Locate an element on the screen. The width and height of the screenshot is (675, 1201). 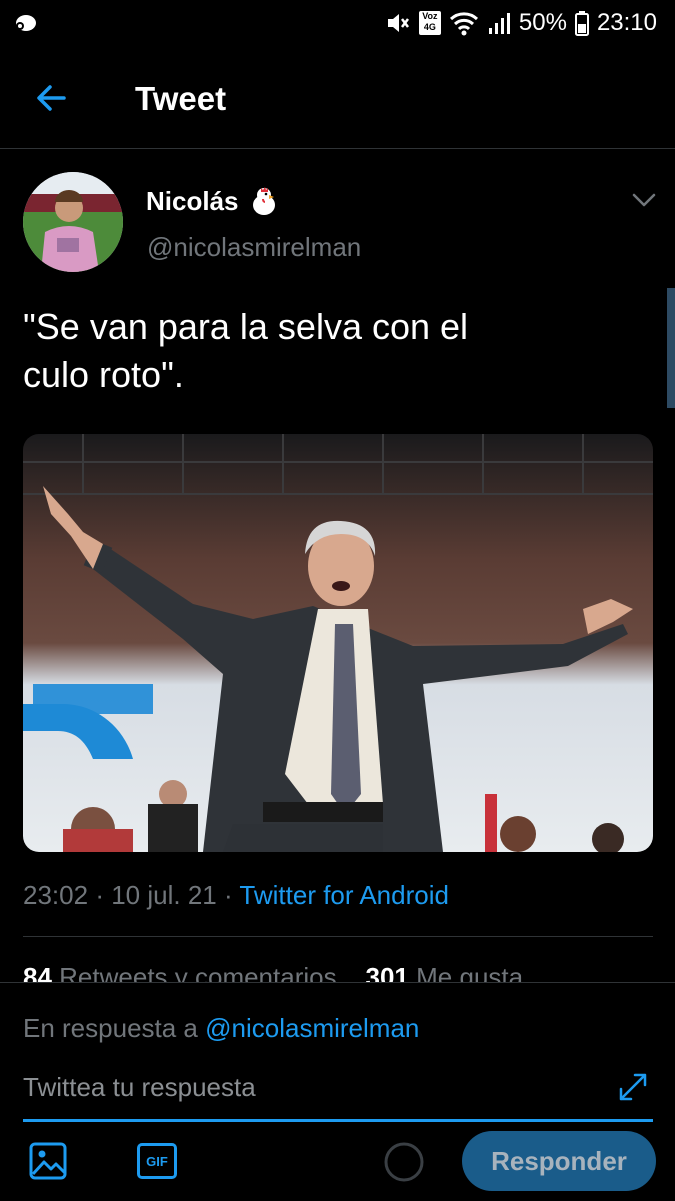
image-icon is located at coordinates (48, 1161).